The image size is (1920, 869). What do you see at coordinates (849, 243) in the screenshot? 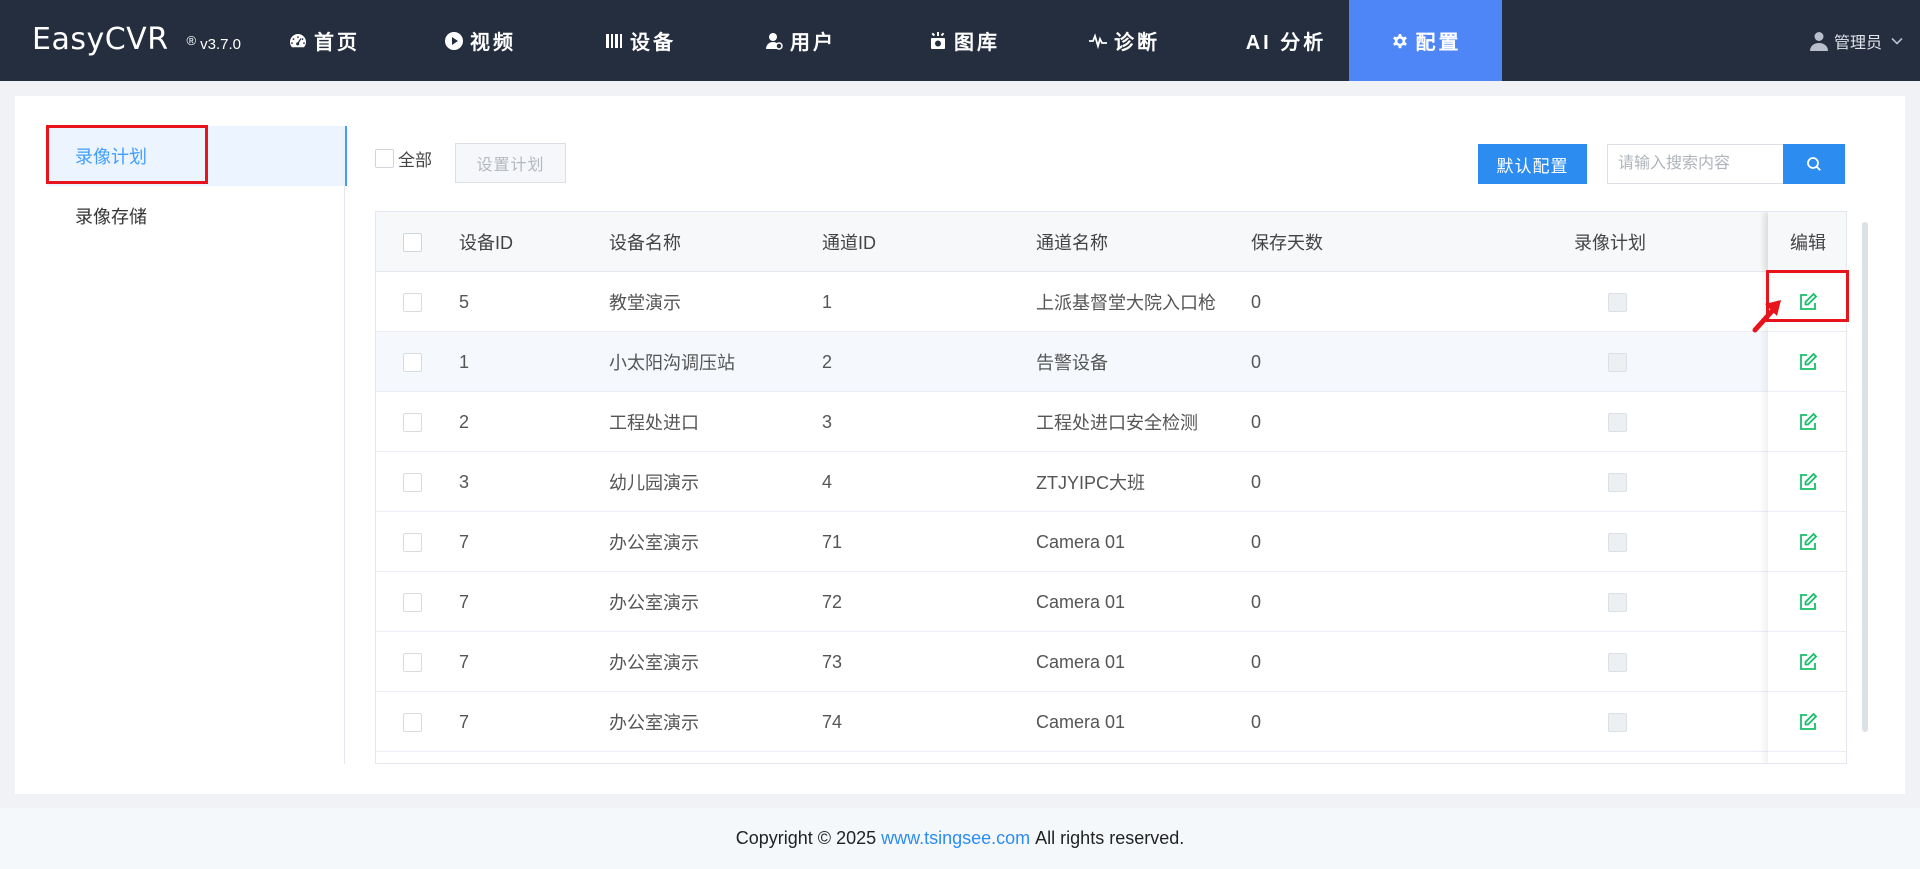
I see `col-channel-id: 通道ID` at bounding box center [849, 243].